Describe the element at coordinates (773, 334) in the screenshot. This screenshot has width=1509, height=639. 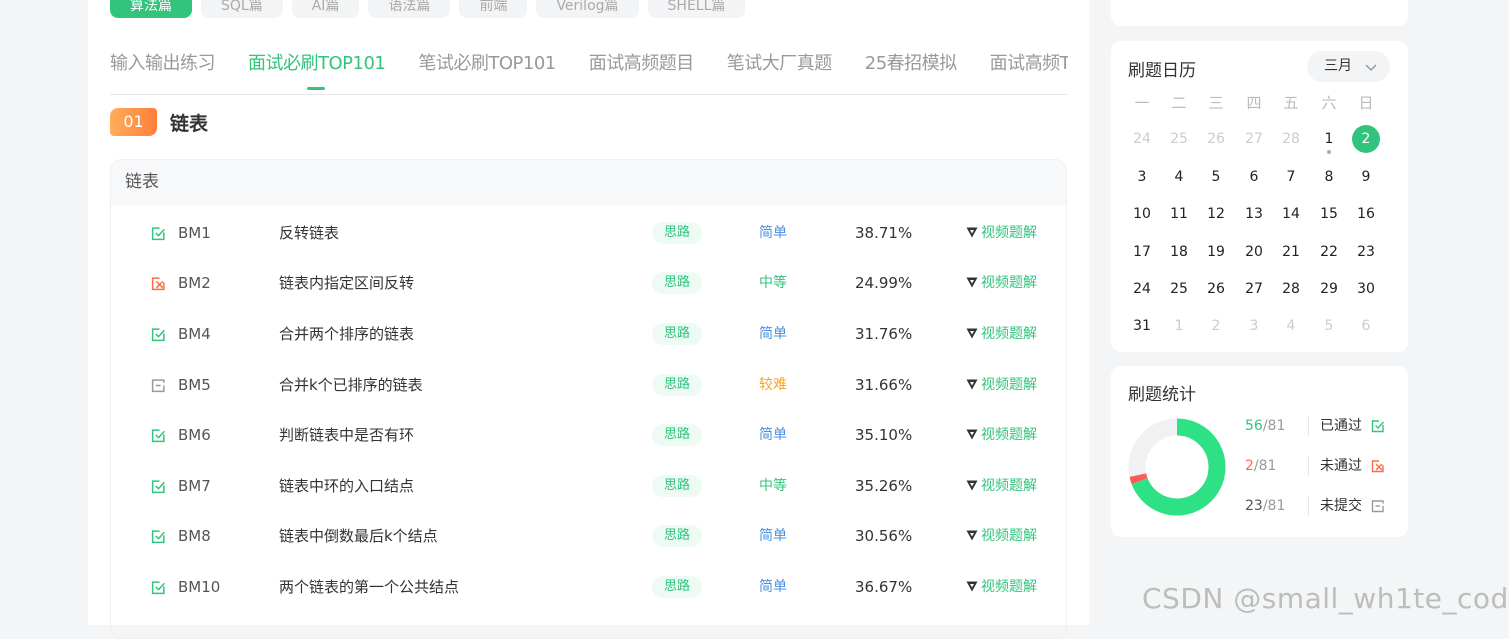
I see `difficulty-label: 简单` at that location.